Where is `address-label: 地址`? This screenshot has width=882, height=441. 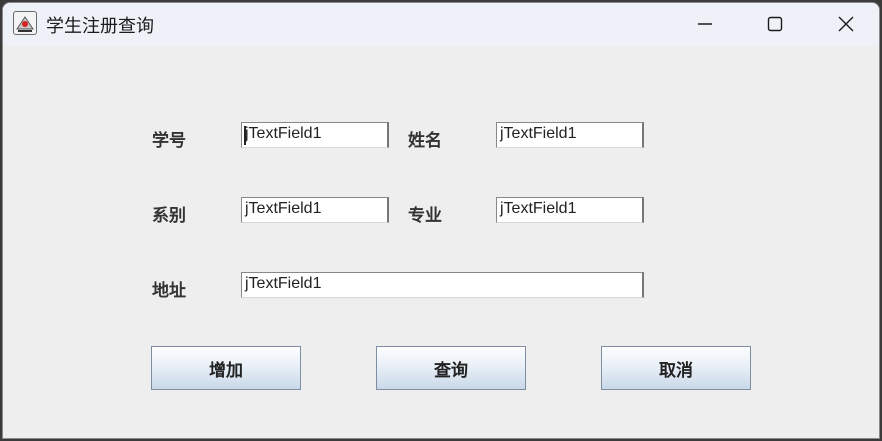 address-label: 地址 is located at coordinates (169, 291).